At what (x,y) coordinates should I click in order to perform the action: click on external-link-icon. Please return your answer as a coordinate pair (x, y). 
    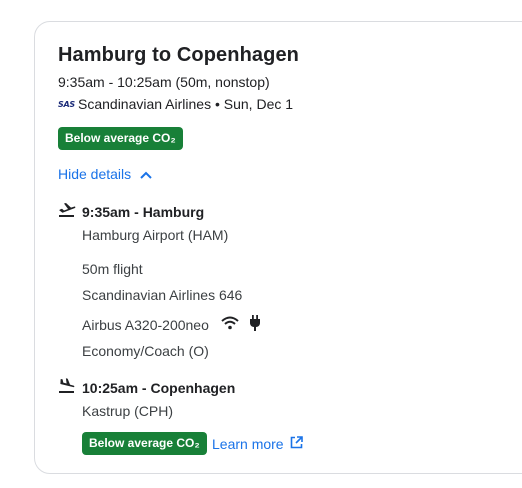
    Looking at the image, I should click on (296, 444).